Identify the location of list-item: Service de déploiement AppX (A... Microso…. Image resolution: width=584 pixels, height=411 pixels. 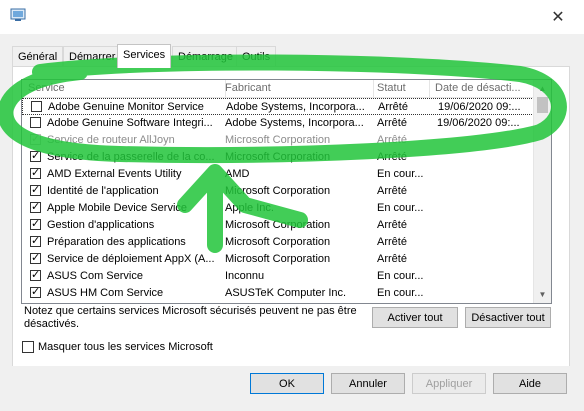
(279, 259).